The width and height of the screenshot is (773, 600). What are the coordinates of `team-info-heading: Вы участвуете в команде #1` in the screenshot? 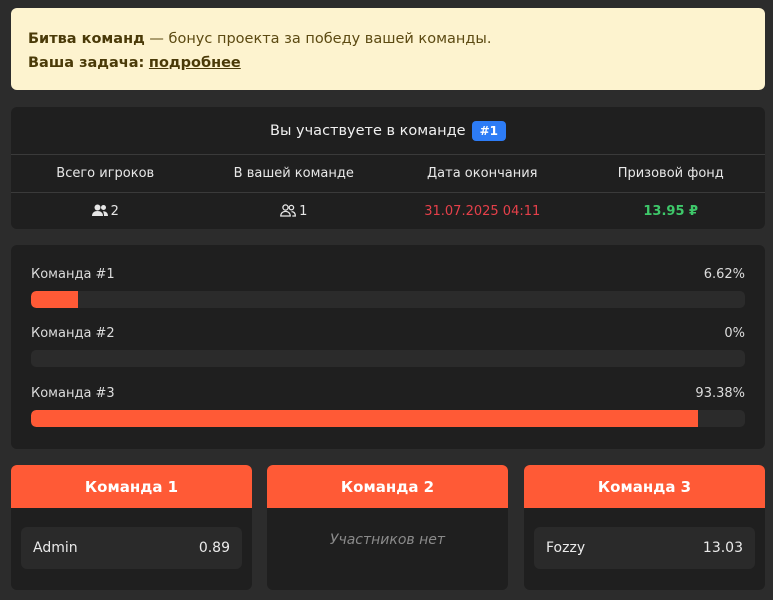 It's located at (388, 131).